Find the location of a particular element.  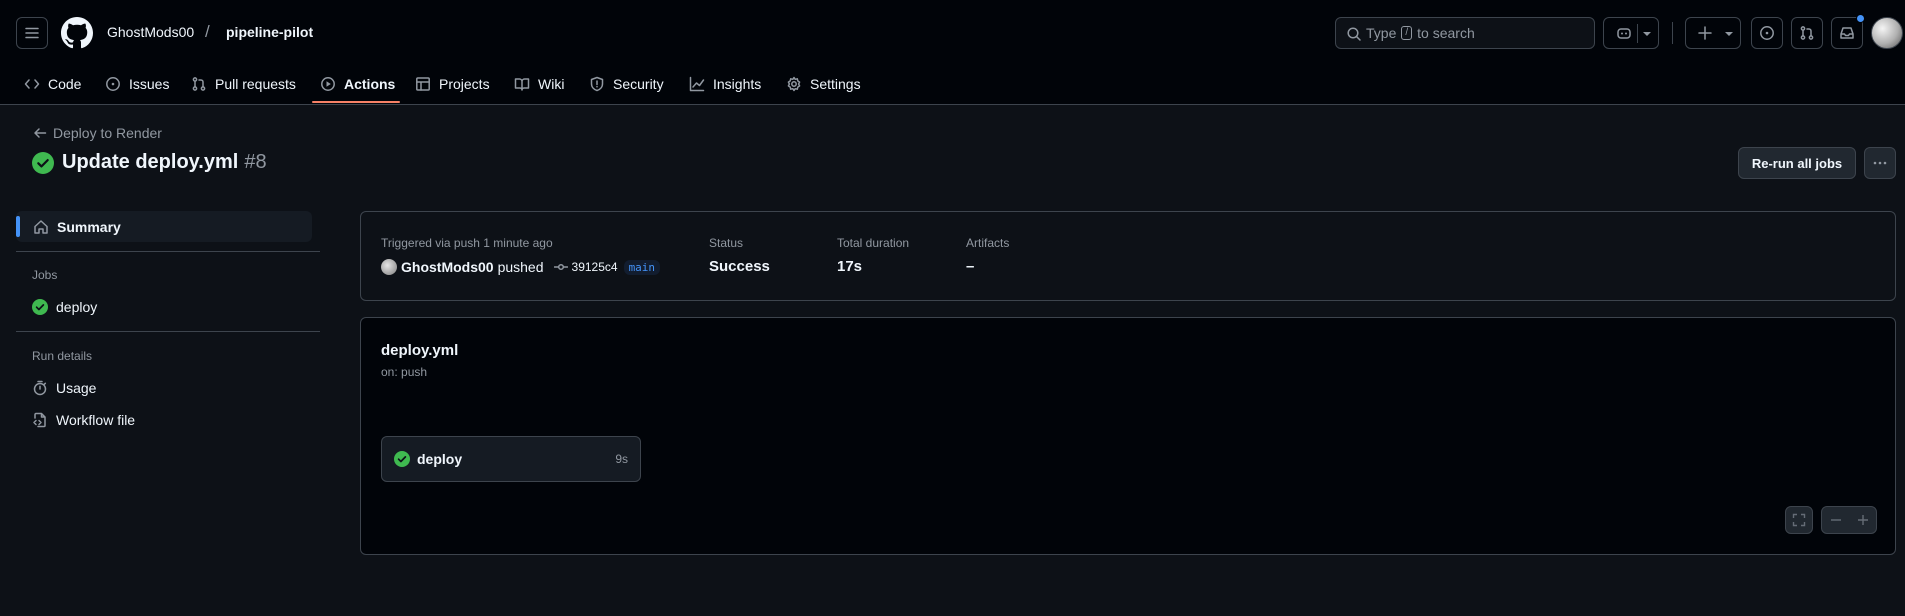

commit-sha-link: 39125c4 is located at coordinates (595, 267).